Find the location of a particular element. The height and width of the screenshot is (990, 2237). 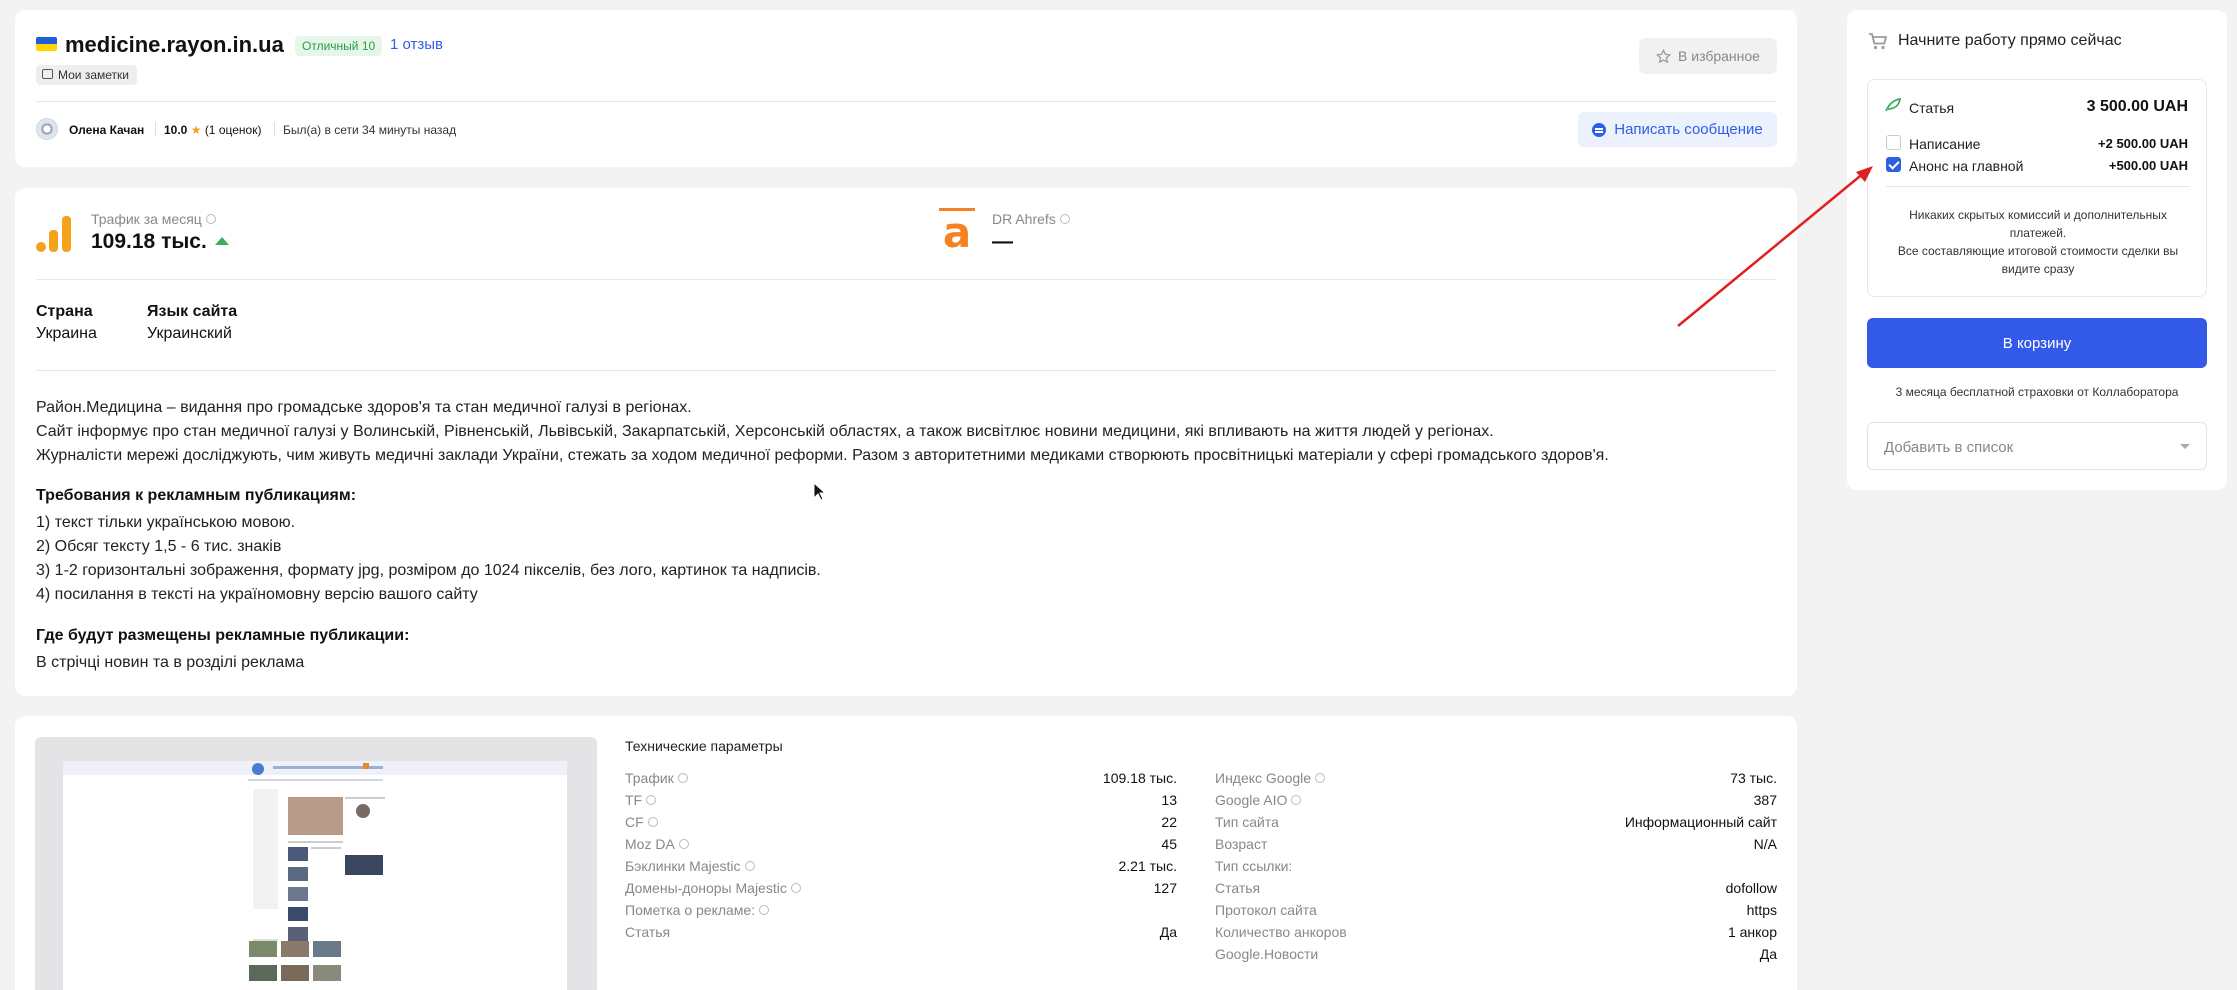

site-title: medicine.rayon.in.ua is located at coordinates (174, 45).